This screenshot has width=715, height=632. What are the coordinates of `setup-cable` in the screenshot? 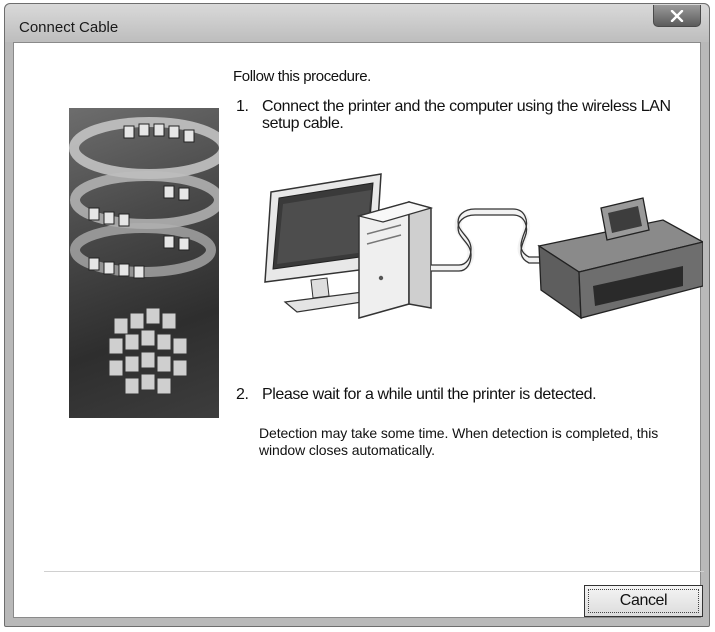 It's located at (488, 240).